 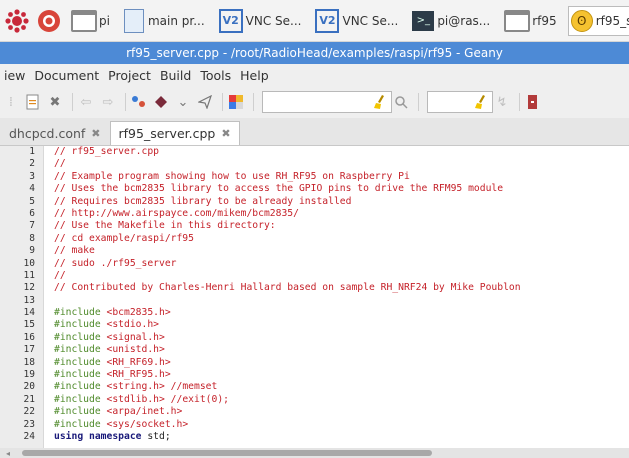 What do you see at coordinates (236, 102) in the screenshot?
I see `color-chooser-icon` at bounding box center [236, 102].